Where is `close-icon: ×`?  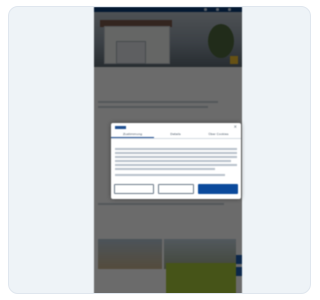 close-icon: × is located at coordinates (235, 127).